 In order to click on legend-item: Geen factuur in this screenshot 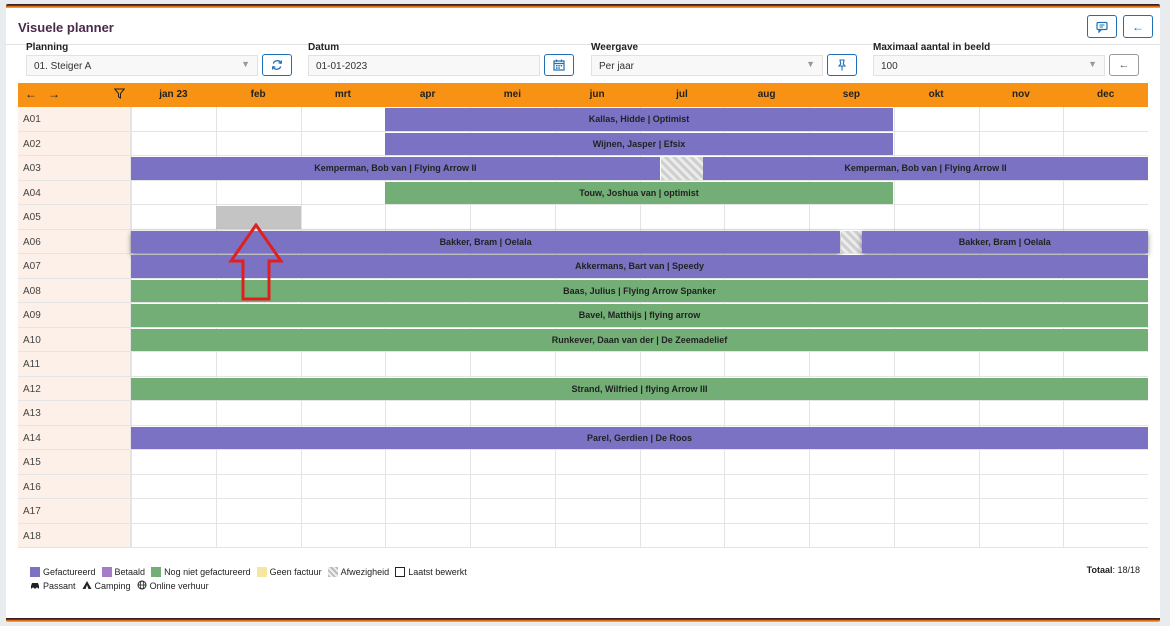, I will do `click(289, 572)`.